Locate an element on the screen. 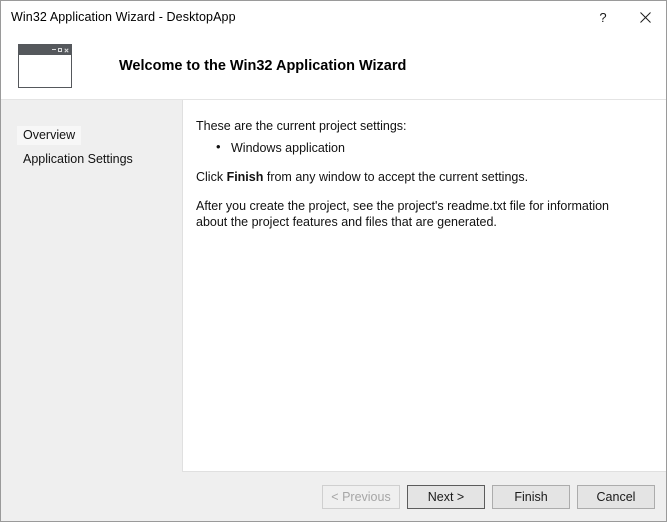 This screenshot has height=522, width=667. wizard-header: Welcome to the Win32 Application Wizard is located at coordinates (333, 66).